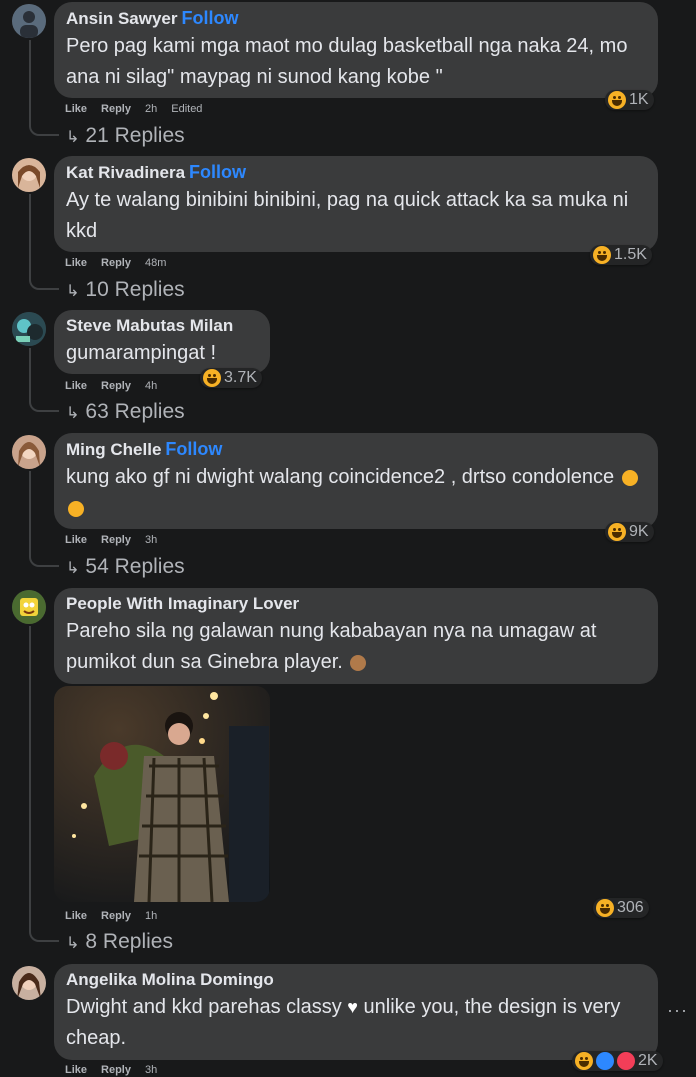 The height and width of the screenshot is (1077, 696). Describe the element at coordinates (629, 100) in the screenshot. I see `reaction-count: 1K` at that location.